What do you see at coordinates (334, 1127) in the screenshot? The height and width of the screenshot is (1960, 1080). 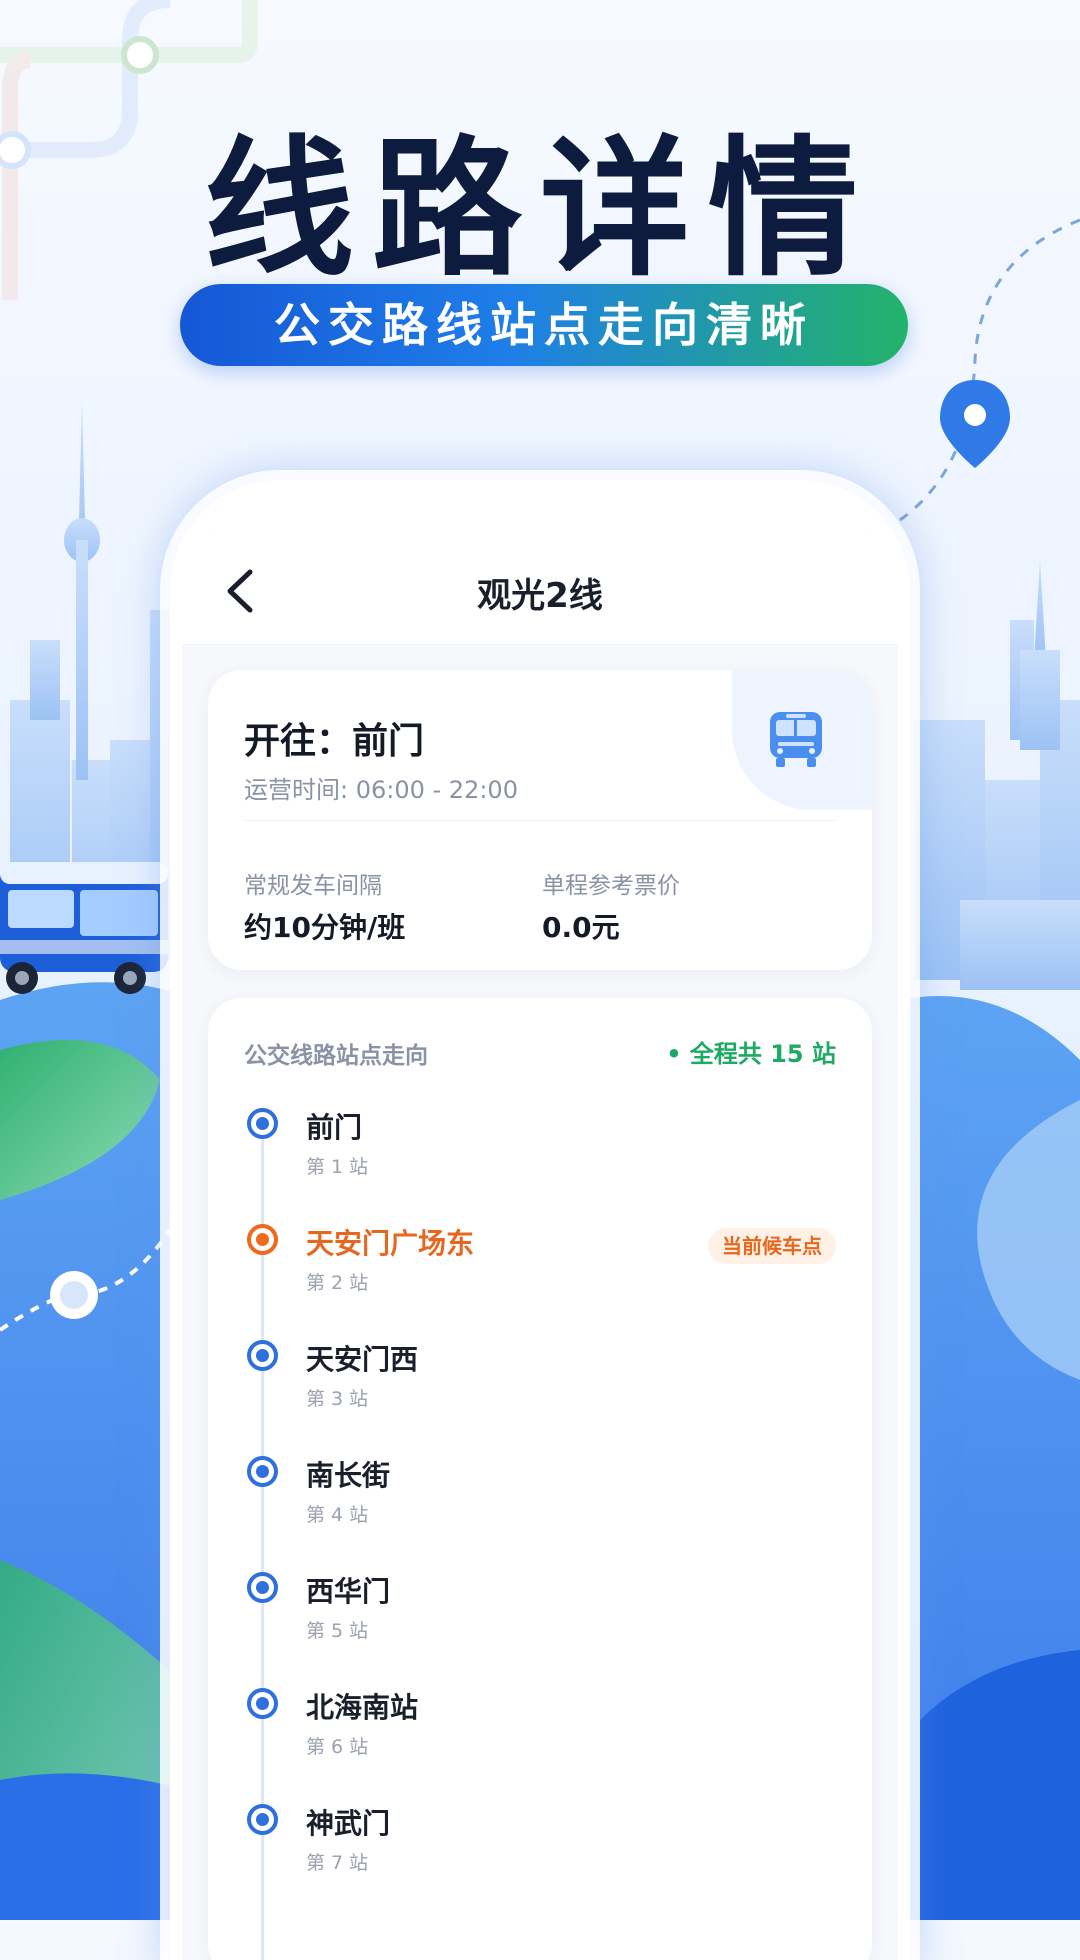 I see `stop-name: 前门` at bounding box center [334, 1127].